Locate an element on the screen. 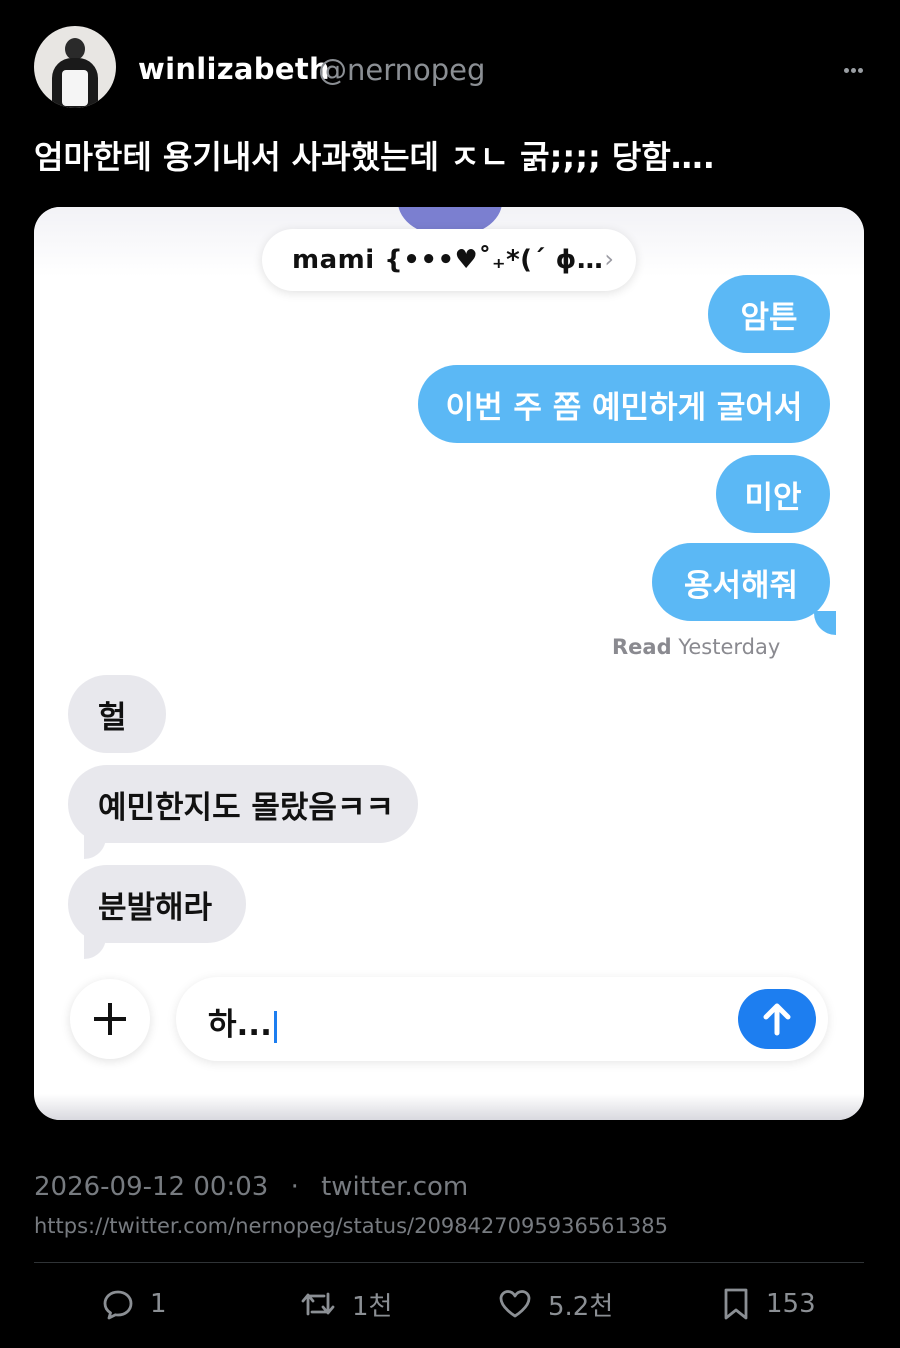 This screenshot has height=1348, width=900. outgoing-message: 미안 is located at coordinates (773, 494).